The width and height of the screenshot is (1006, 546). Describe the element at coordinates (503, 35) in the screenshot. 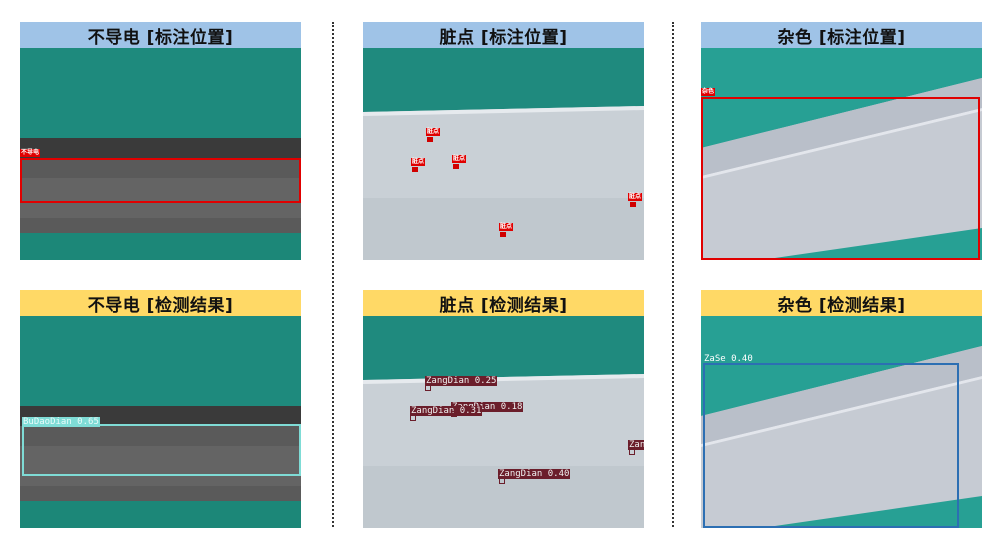

I see `panel-title: 脏点 [标注位置]` at that location.